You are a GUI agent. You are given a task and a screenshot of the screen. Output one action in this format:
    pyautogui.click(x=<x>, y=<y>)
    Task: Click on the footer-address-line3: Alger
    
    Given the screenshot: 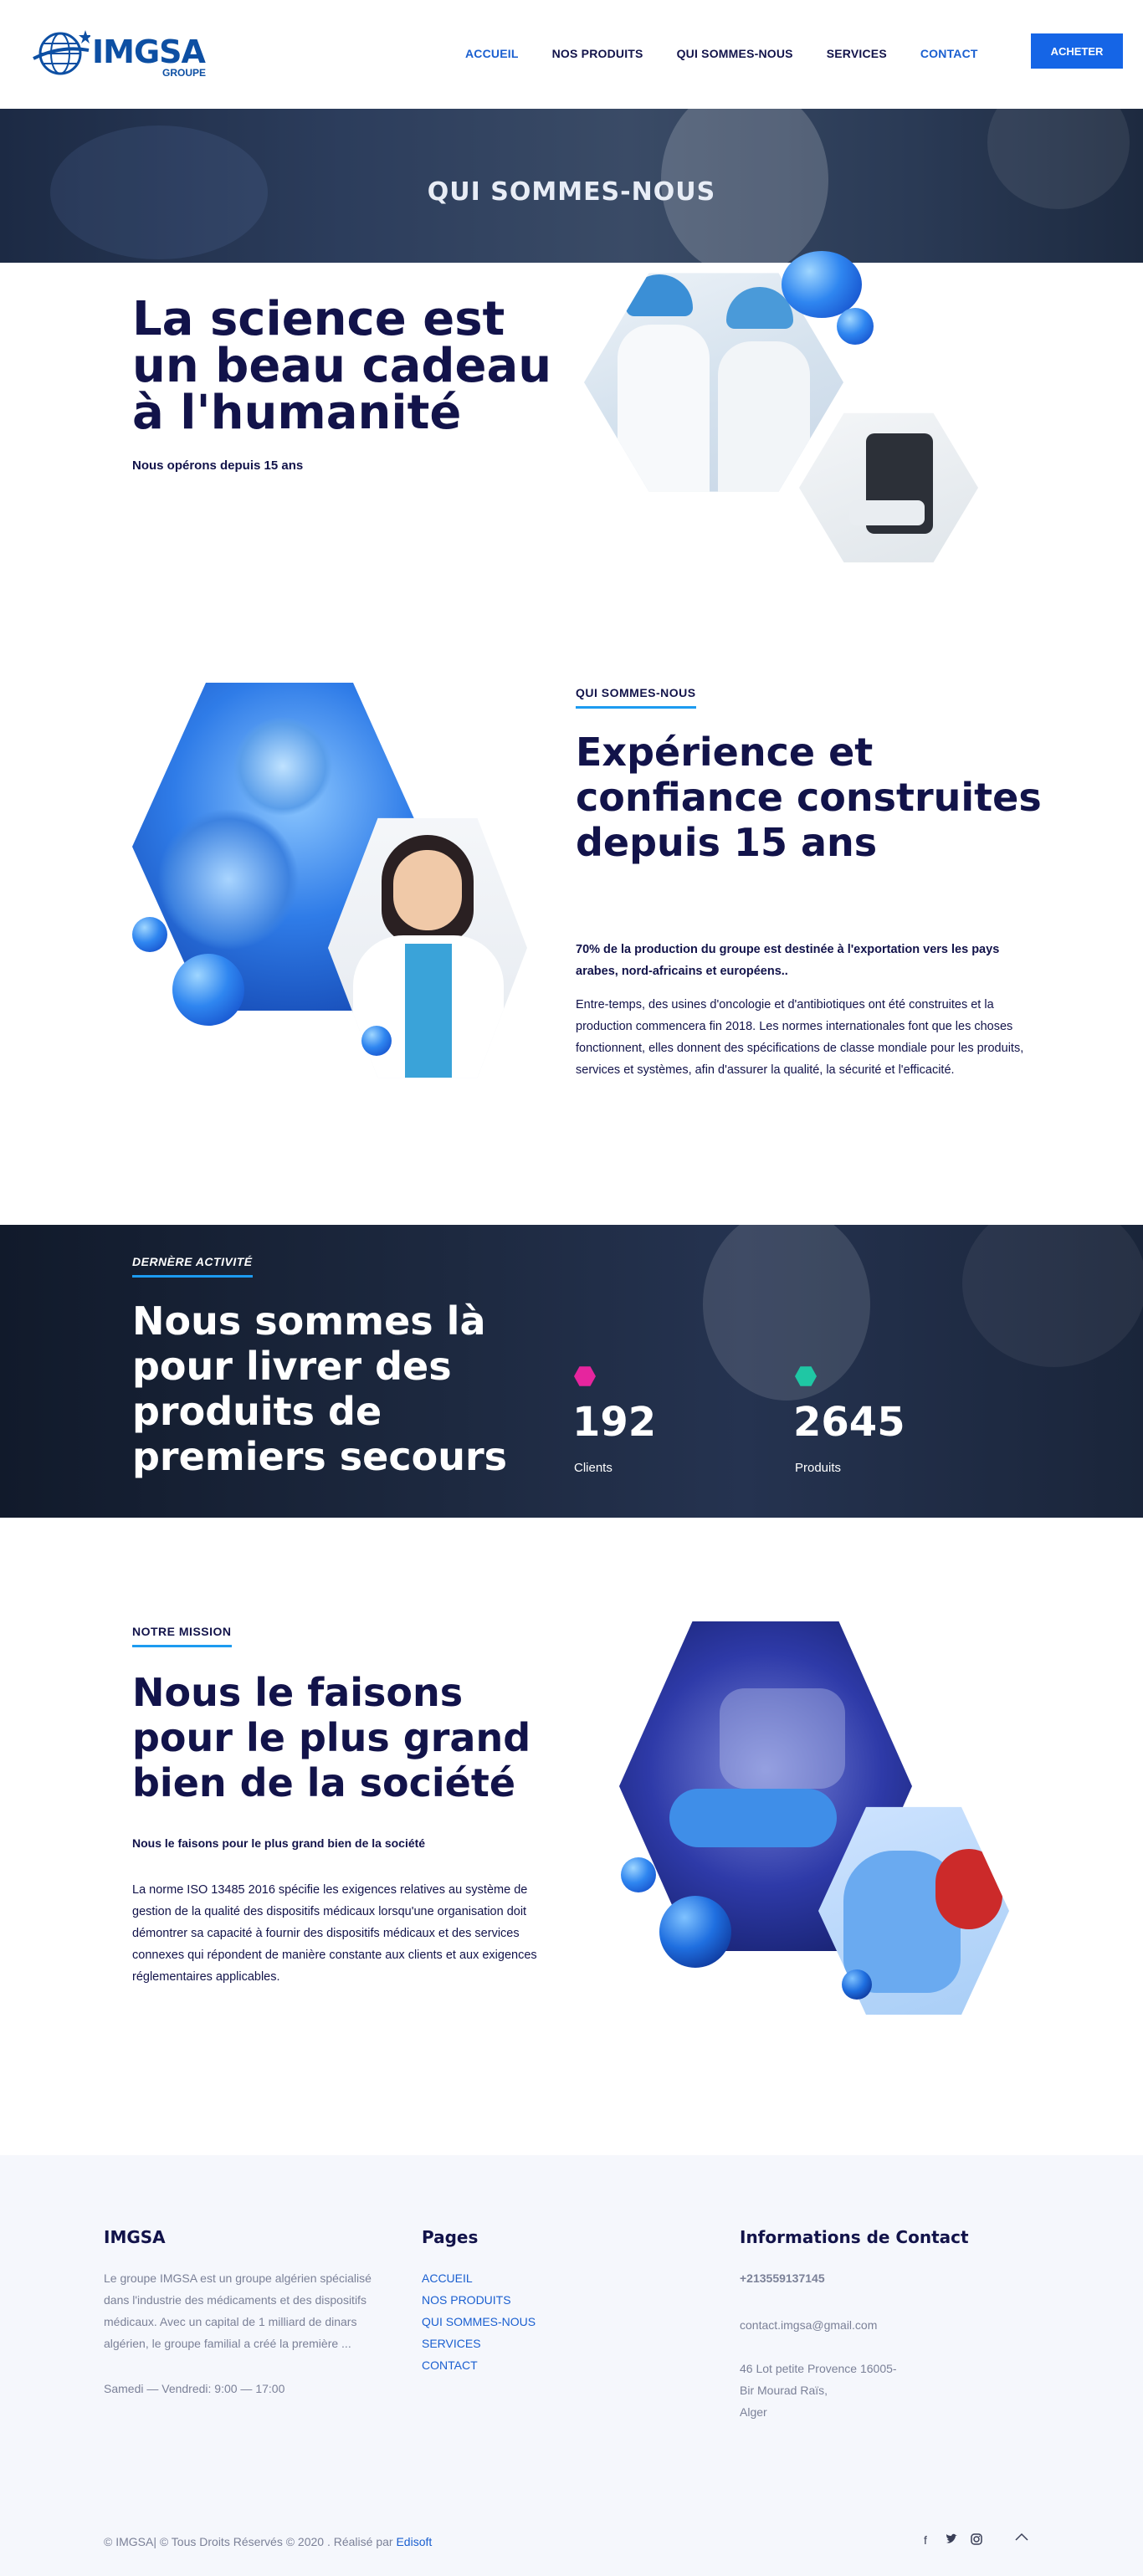 What is the action you would take?
    pyautogui.click(x=753, y=2412)
    